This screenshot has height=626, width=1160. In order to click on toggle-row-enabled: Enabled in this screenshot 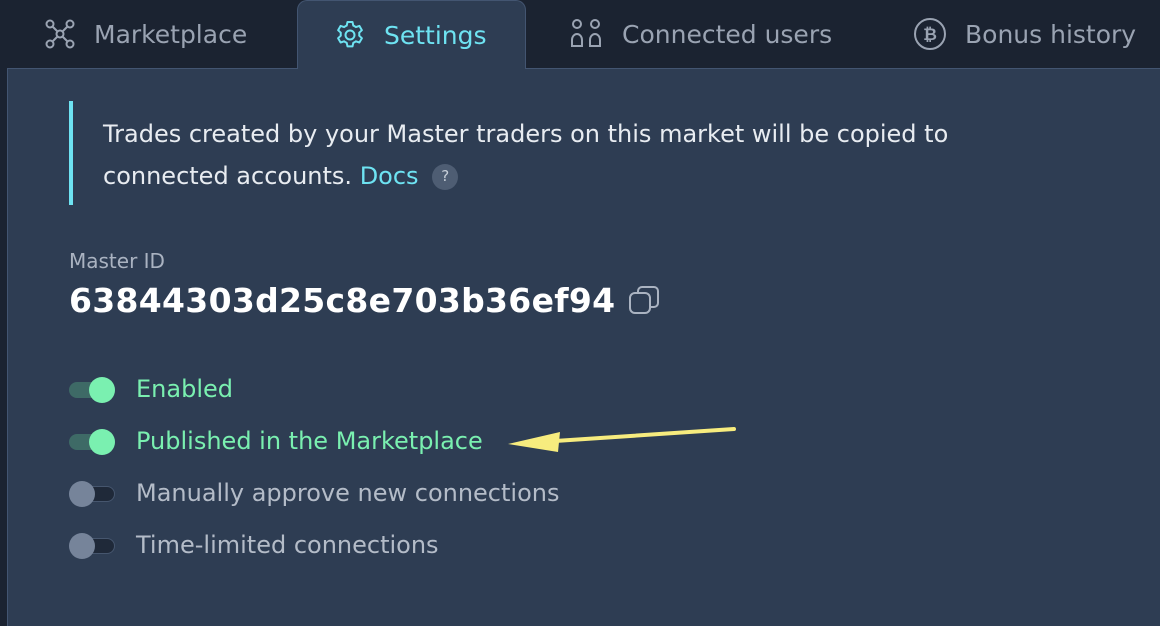, I will do `click(151, 389)`.